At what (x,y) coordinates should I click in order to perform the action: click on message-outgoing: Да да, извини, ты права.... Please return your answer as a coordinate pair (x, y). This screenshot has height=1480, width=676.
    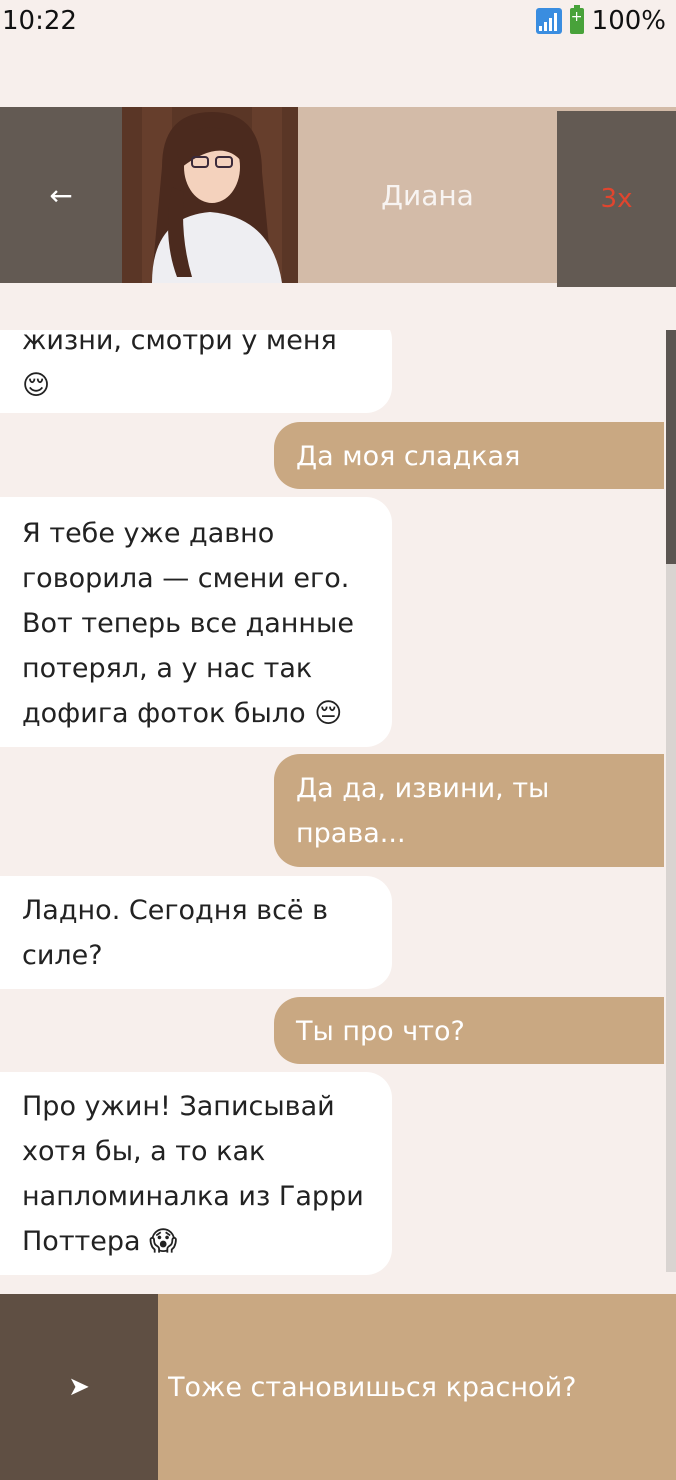
    Looking at the image, I should click on (469, 810).